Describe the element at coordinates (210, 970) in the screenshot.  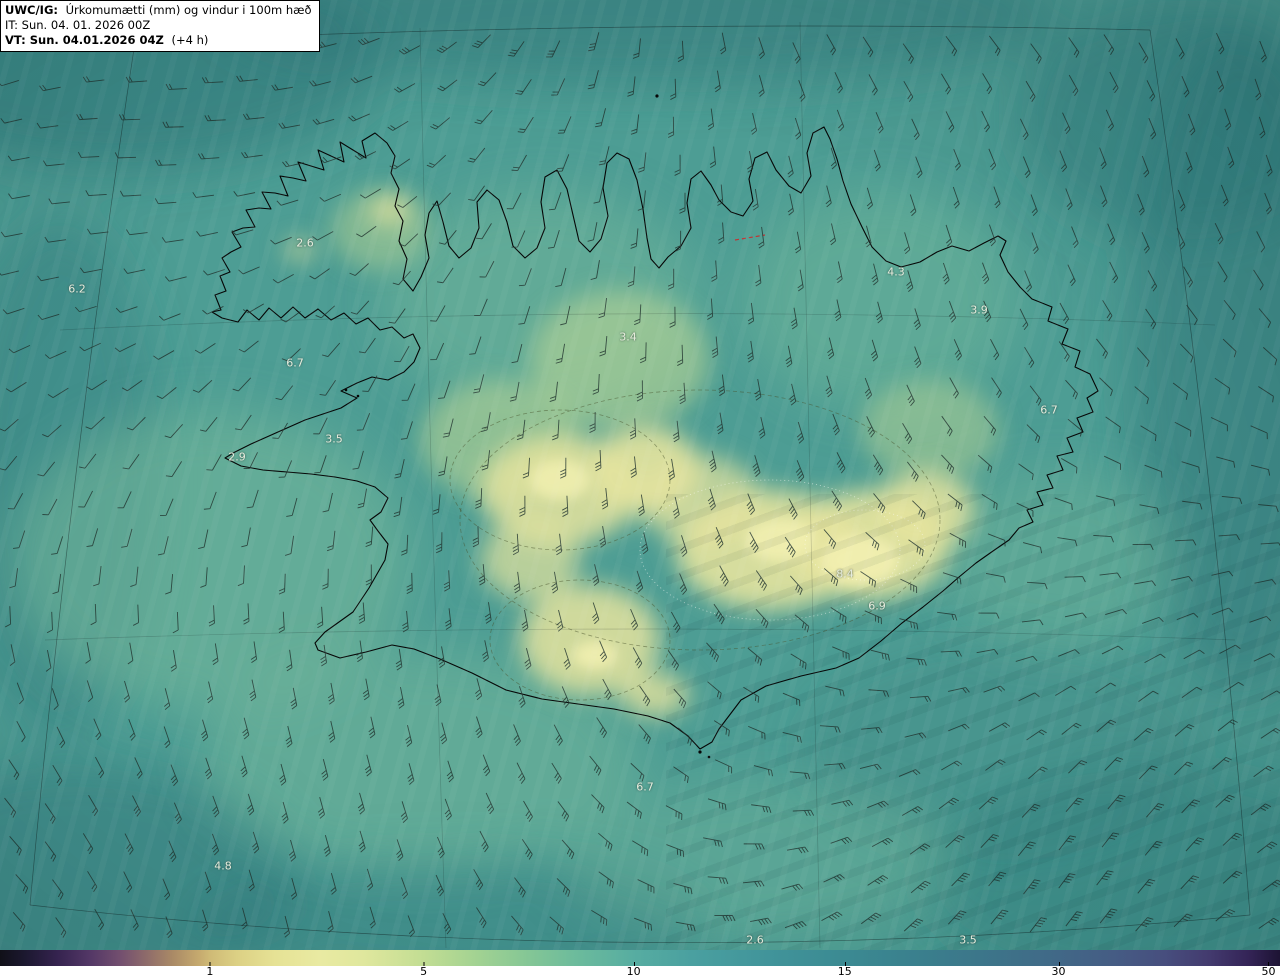
I see `colorbar-tick-label: 1` at that location.